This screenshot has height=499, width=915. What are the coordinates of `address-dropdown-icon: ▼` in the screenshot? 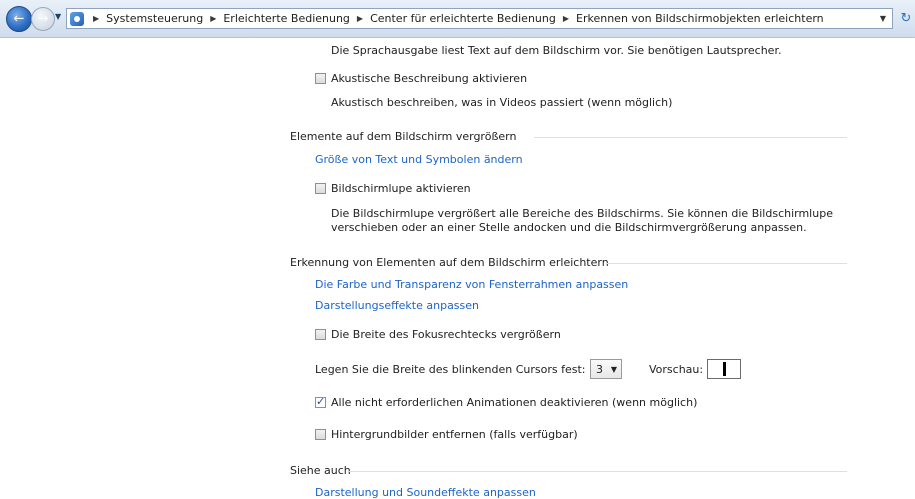 It's located at (883, 18).